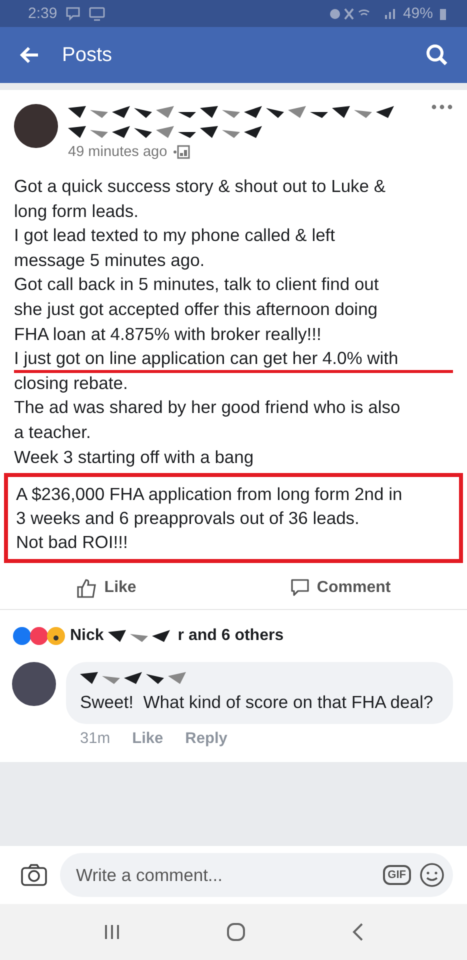  I want to click on recent-apps-icon, so click(111, 932).